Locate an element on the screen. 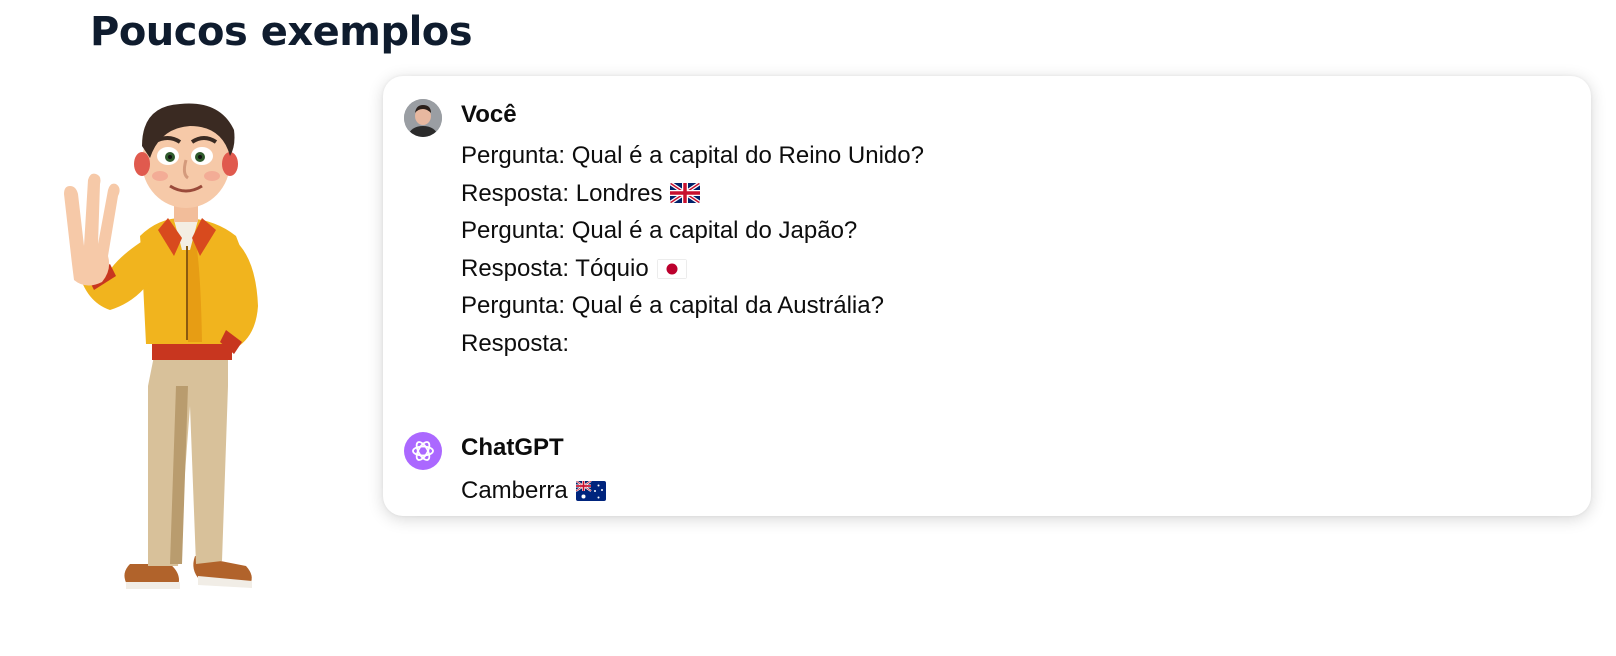 This screenshot has height=656, width=1616. message-line-text: Pergunta: Qual é a capital do Japão? is located at coordinates (659, 231).